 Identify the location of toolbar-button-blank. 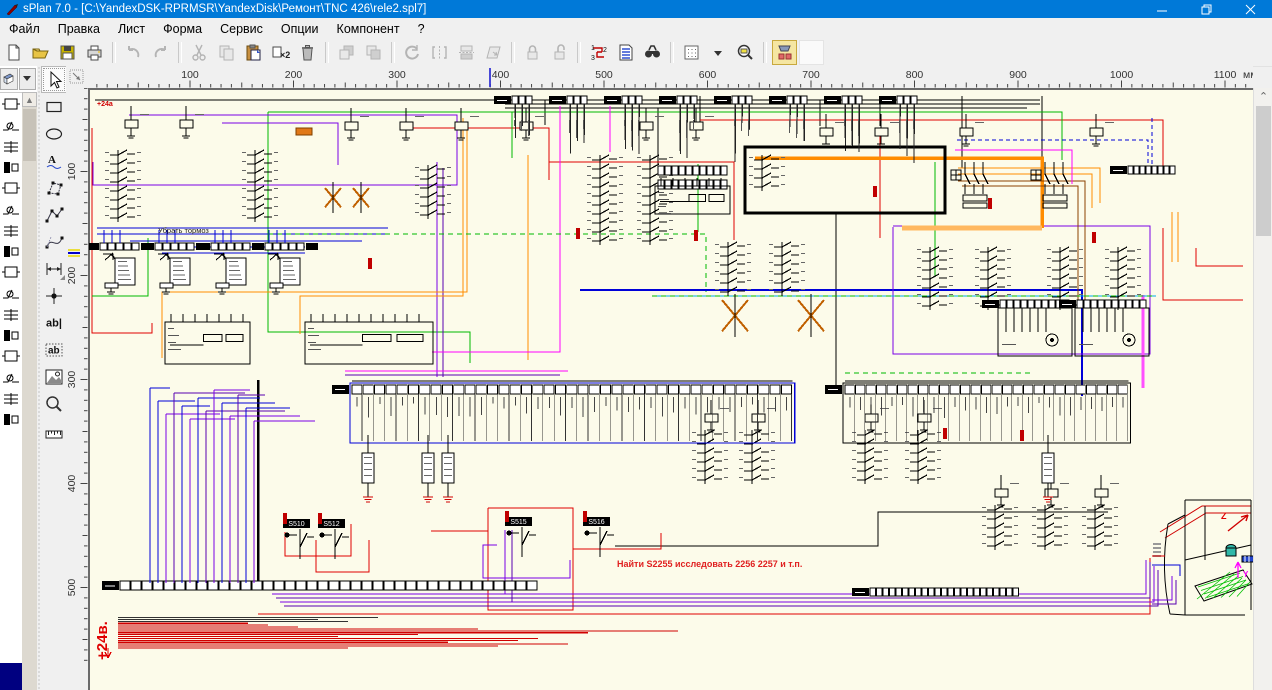
(811, 52).